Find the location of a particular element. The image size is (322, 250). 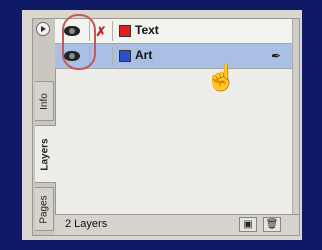

new-layer-icon: ▣ is located at coordinates (248, 224).